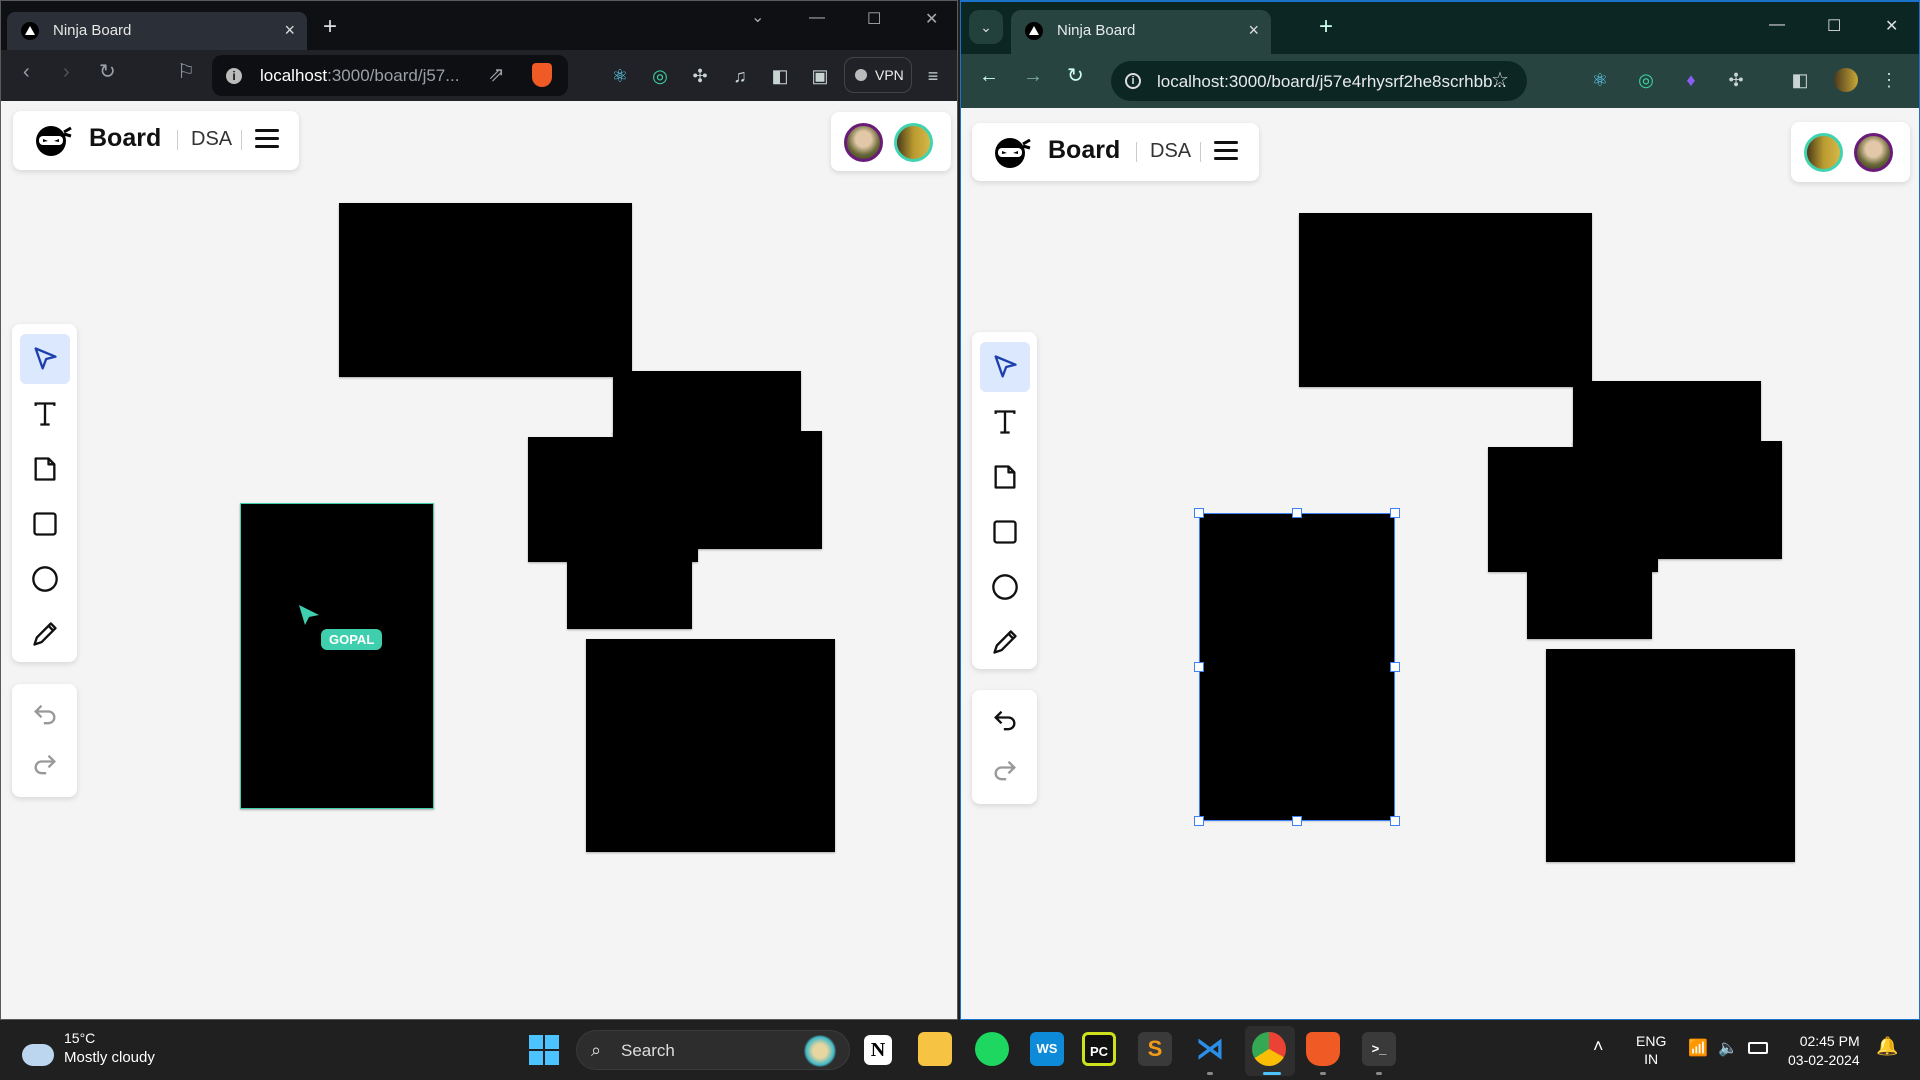 The image size is (1920, 1080). What do you see at coordinates (1199, 821) in the screenshot?
I see `resize-handle-sw` at bounding box center [1199, 821].